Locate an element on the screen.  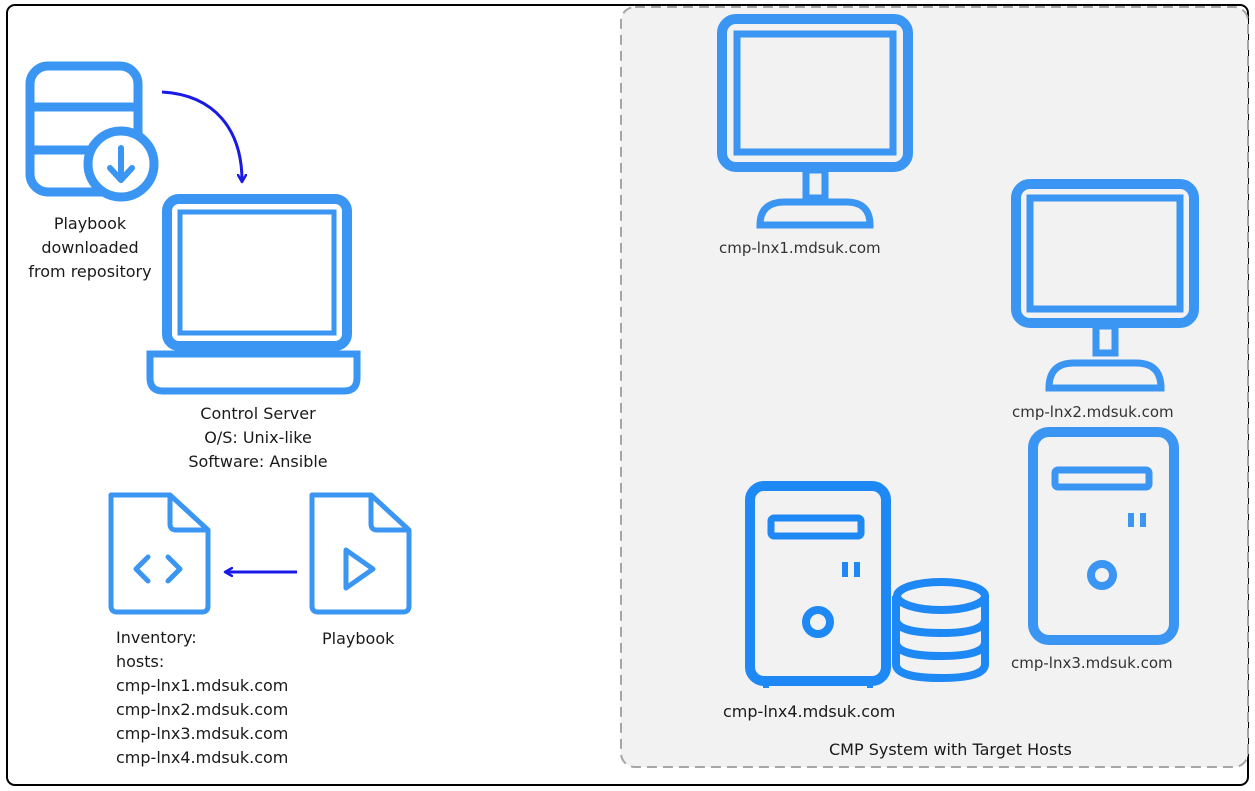
repository-caption-line: from repository is located at coordinates (90, 271).